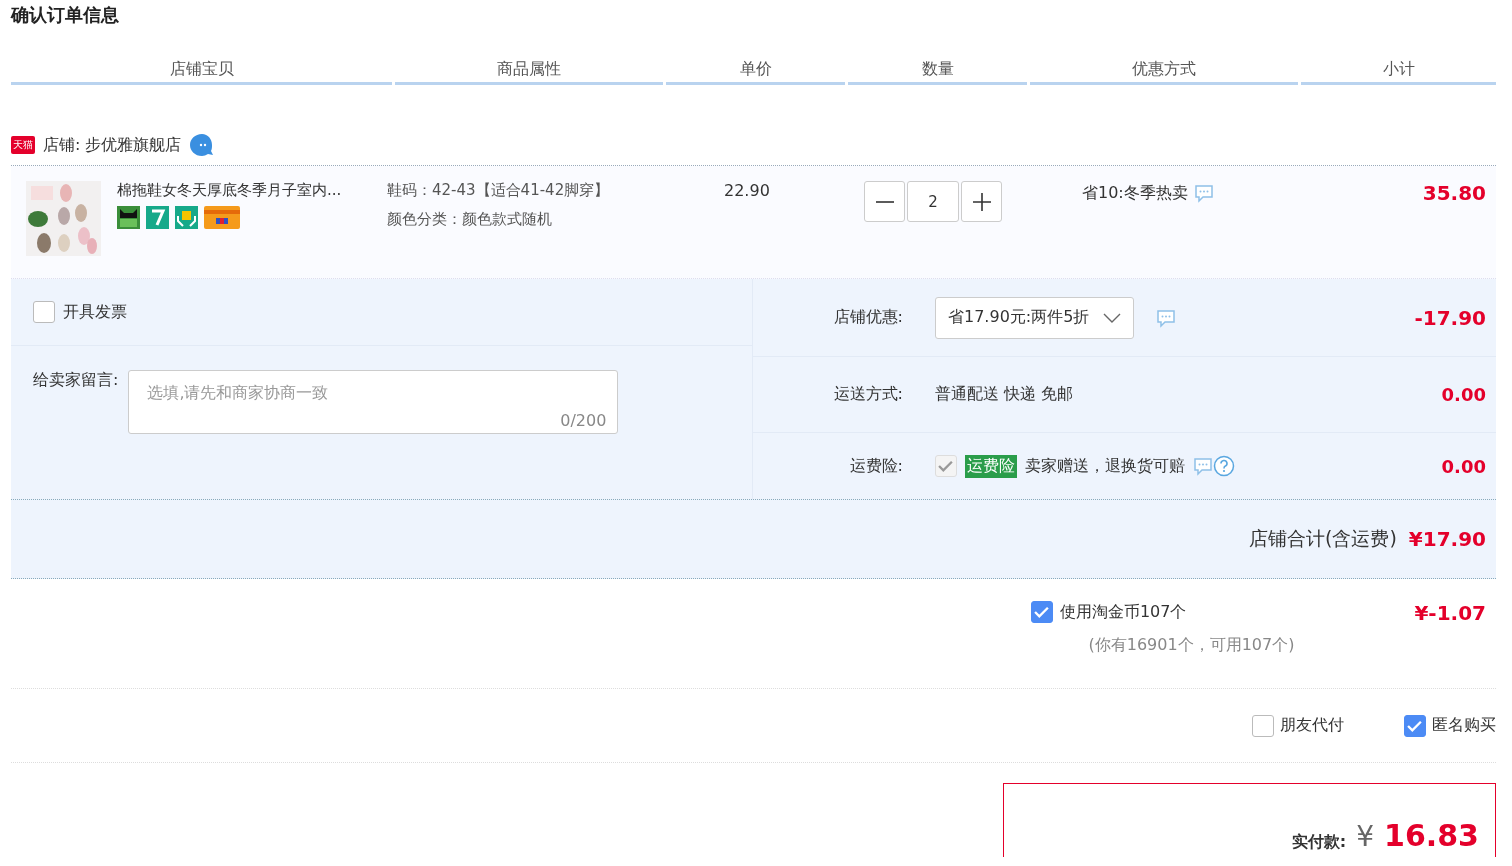 The image size is (1512, 866). Describe the element at coordinates (186, 217) in the screenshot. I see `bag-hands-icon` at that location.